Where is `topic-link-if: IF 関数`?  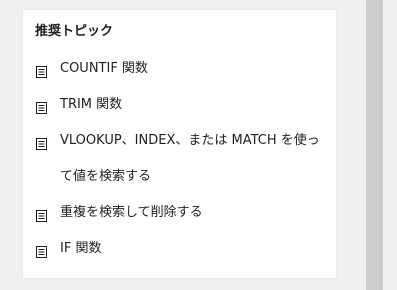
topic-link-if: IF 関数 is located at coordinates (184, 254).